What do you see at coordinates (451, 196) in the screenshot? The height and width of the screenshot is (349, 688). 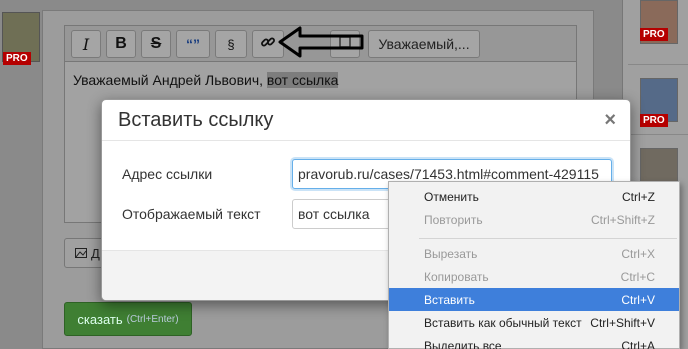 I see `menu-item-label: Отменить` at bounding box center [451, 196].